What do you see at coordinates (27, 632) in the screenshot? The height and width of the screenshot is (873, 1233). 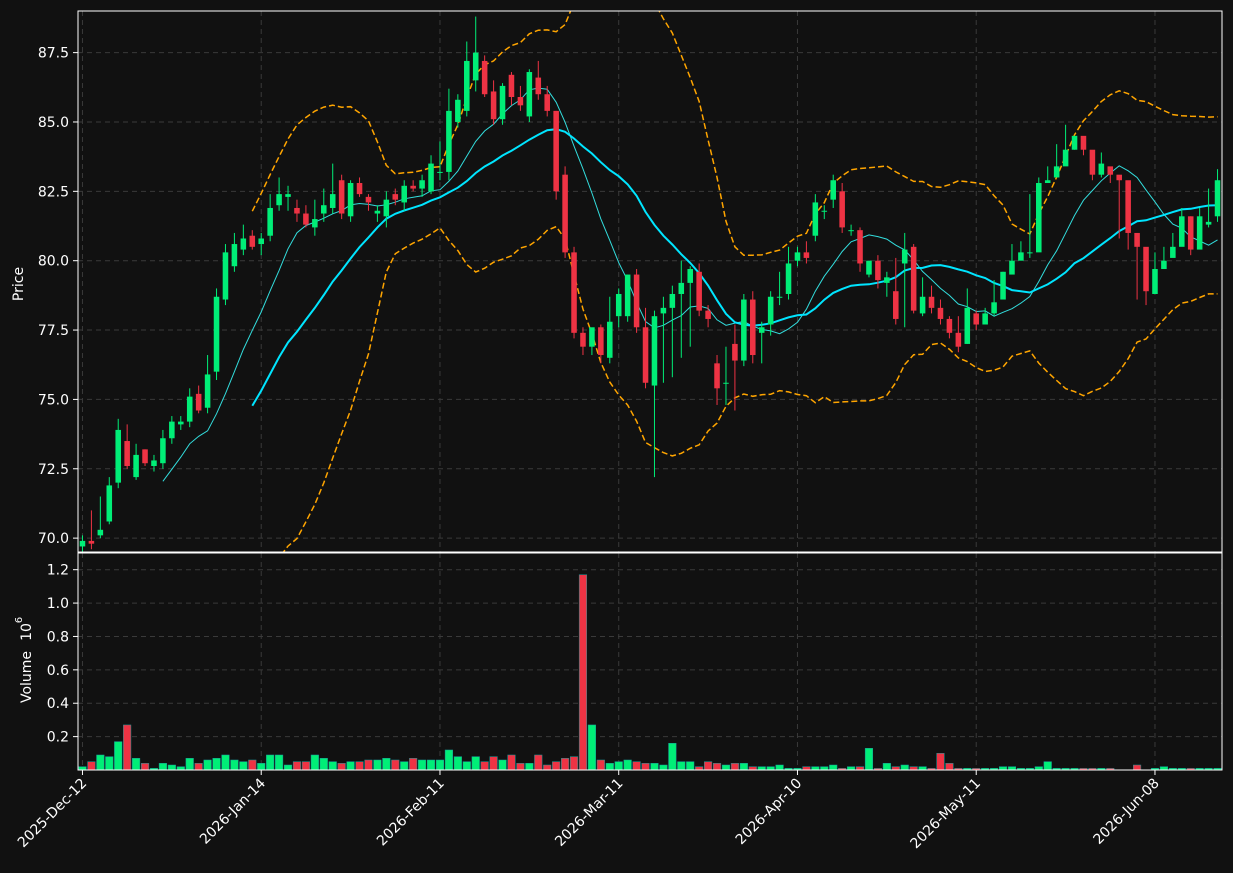 I see `volume-exponent-base: 10` at bounding box center [27, 632].